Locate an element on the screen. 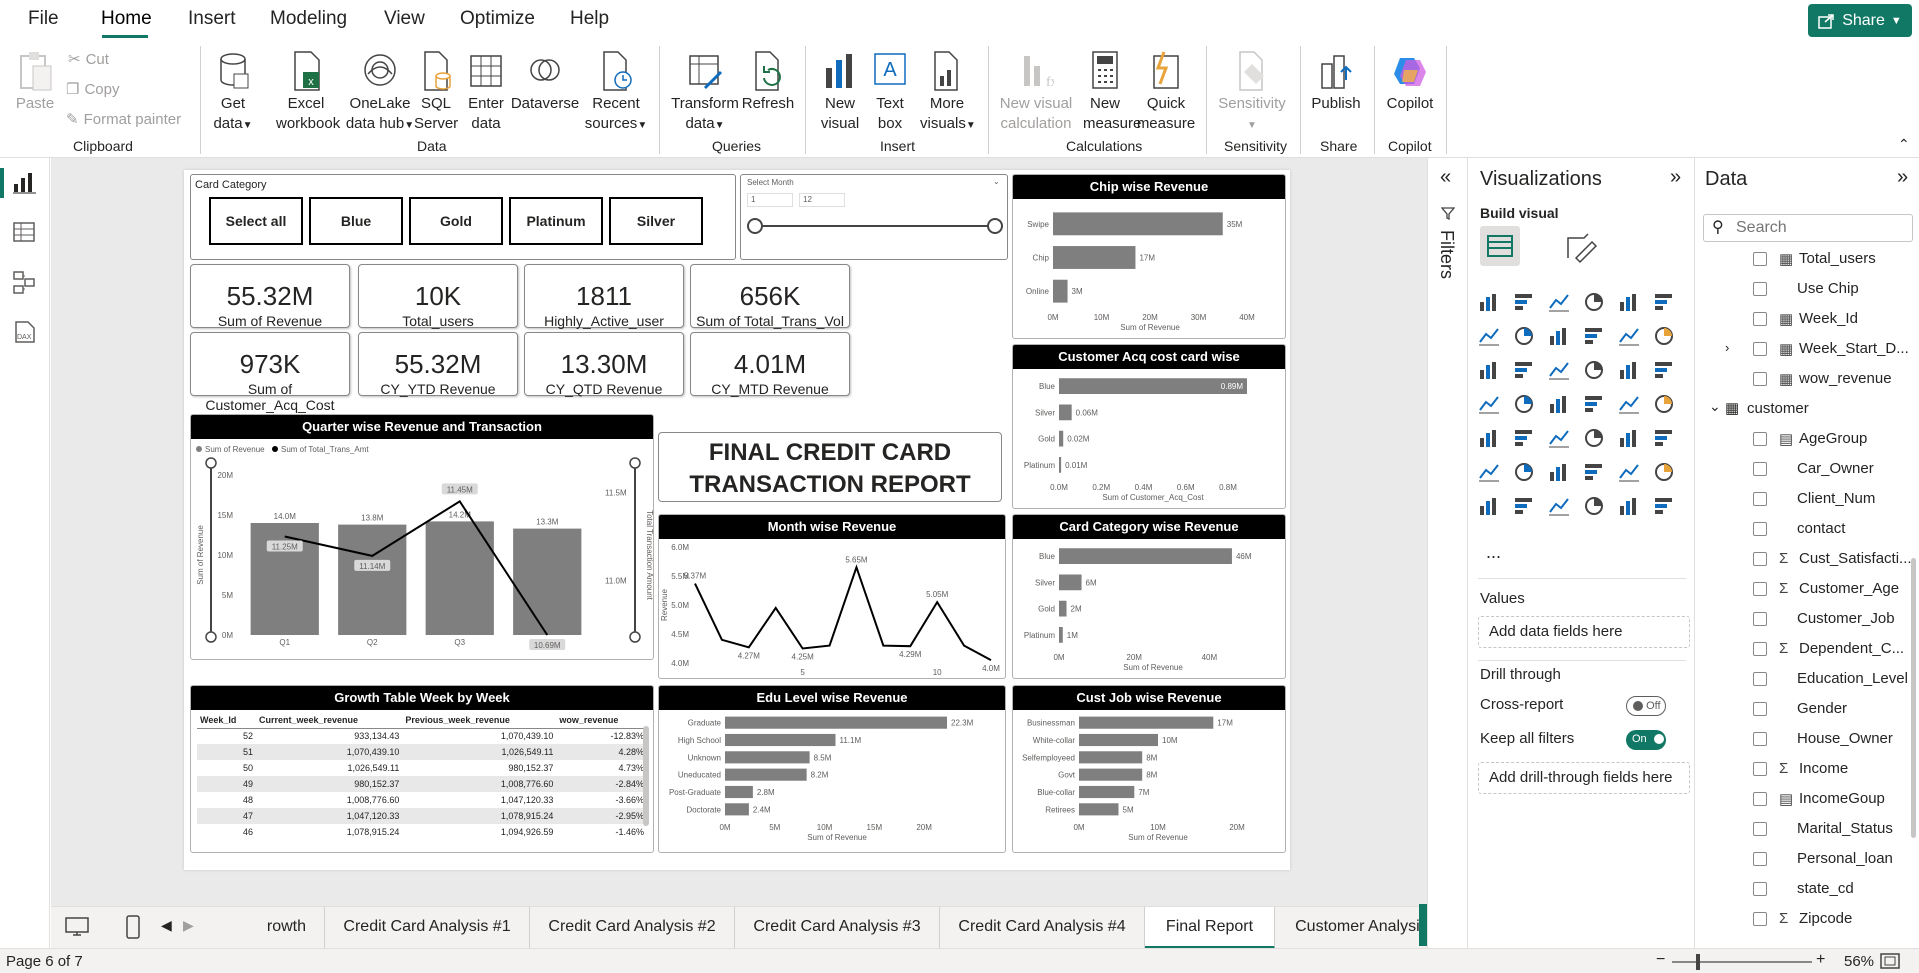 Image resolution: width=1919 pixels, height=973 pixels. field-item: Use Chip is located at coordinates (1807, 289).